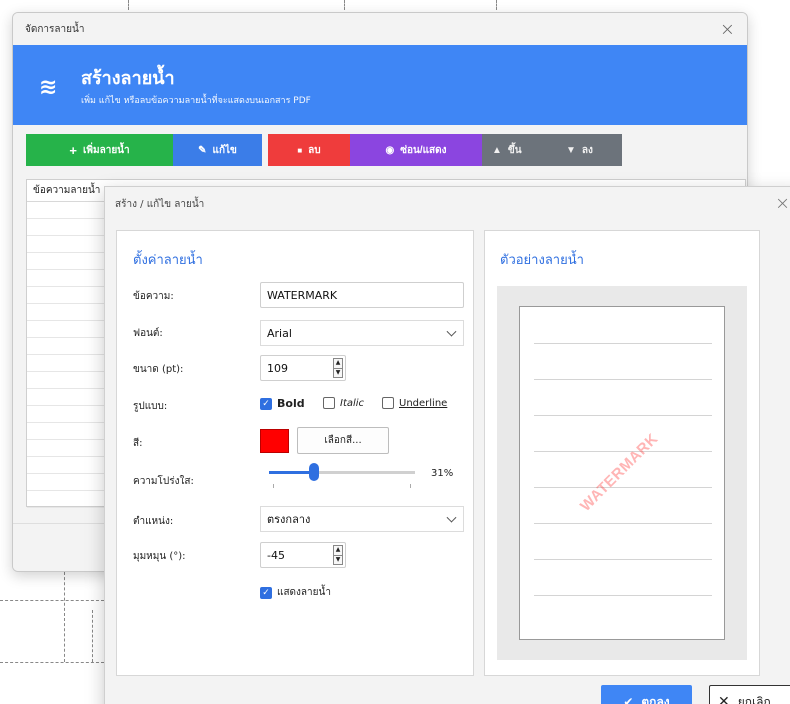  I want to click on rotation-stepper: -45 ▲ ▼, so click(303, 555).